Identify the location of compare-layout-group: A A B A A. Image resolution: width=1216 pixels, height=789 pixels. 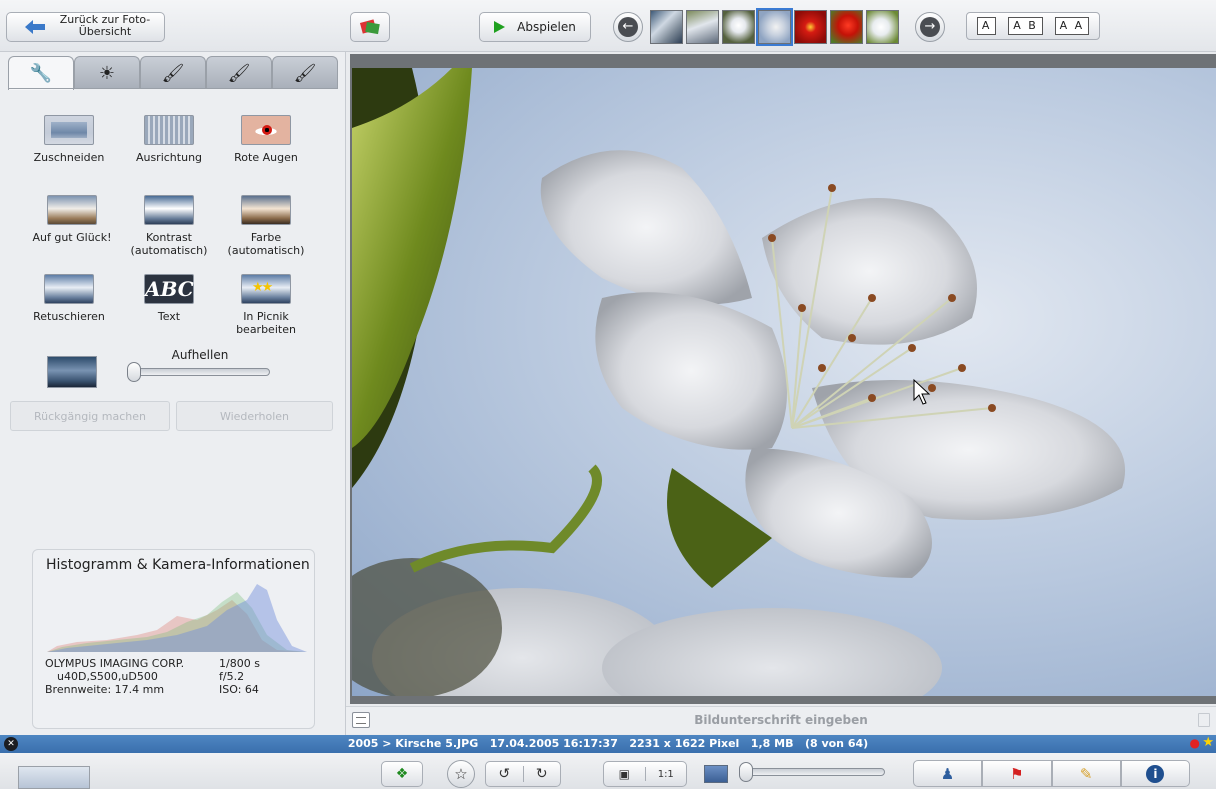
(1033, 26).